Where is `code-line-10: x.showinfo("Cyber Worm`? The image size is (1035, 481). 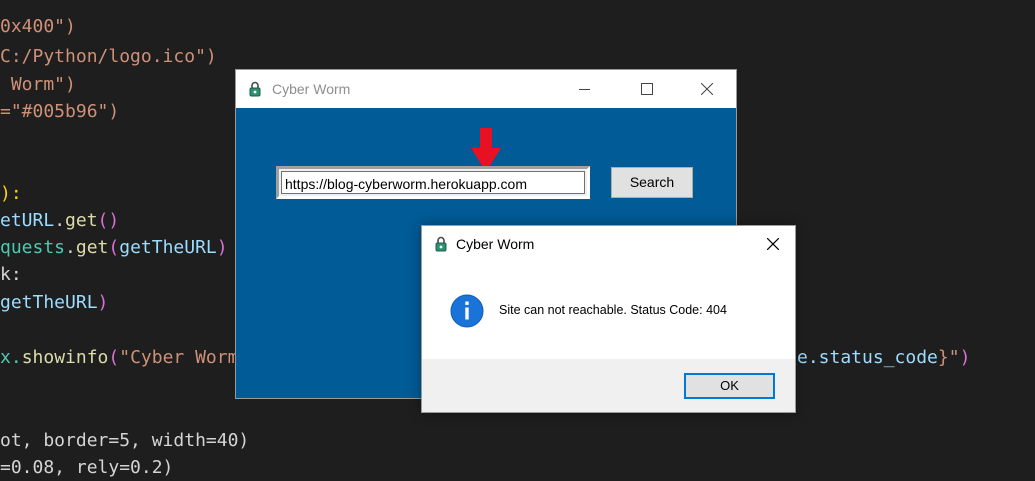 code-line-10: x.showinfo("Cyber Worm is located at coordinates (119, 357).